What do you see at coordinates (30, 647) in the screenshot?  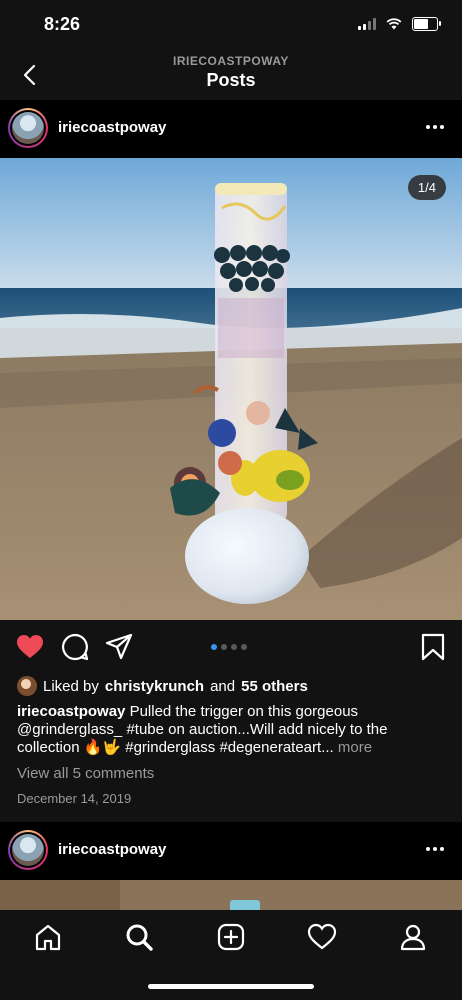 I see `heart-icon` at bounding box center [30, 647].